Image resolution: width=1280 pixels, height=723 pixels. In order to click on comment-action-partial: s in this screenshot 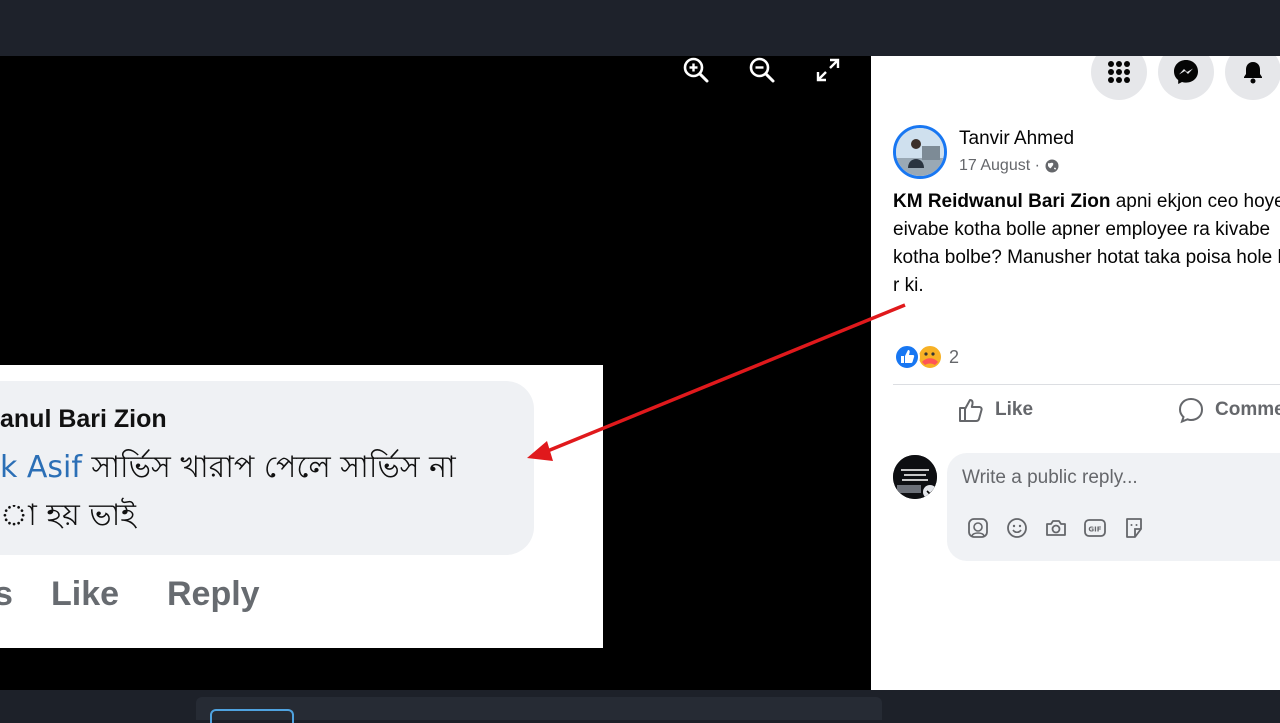, I will do `click(6, 594)`.